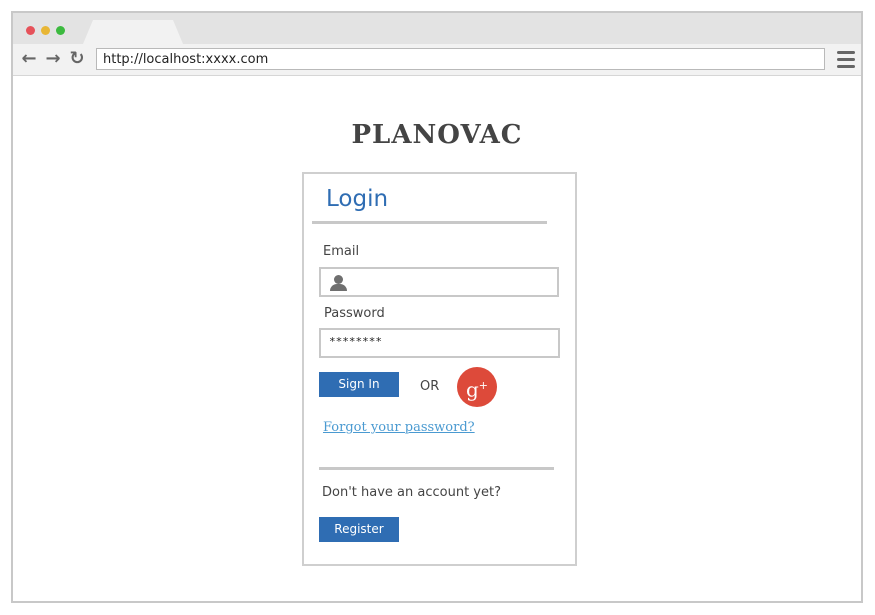 The image size is (875, 615). I want to click on title-divider, so click(429, 222).